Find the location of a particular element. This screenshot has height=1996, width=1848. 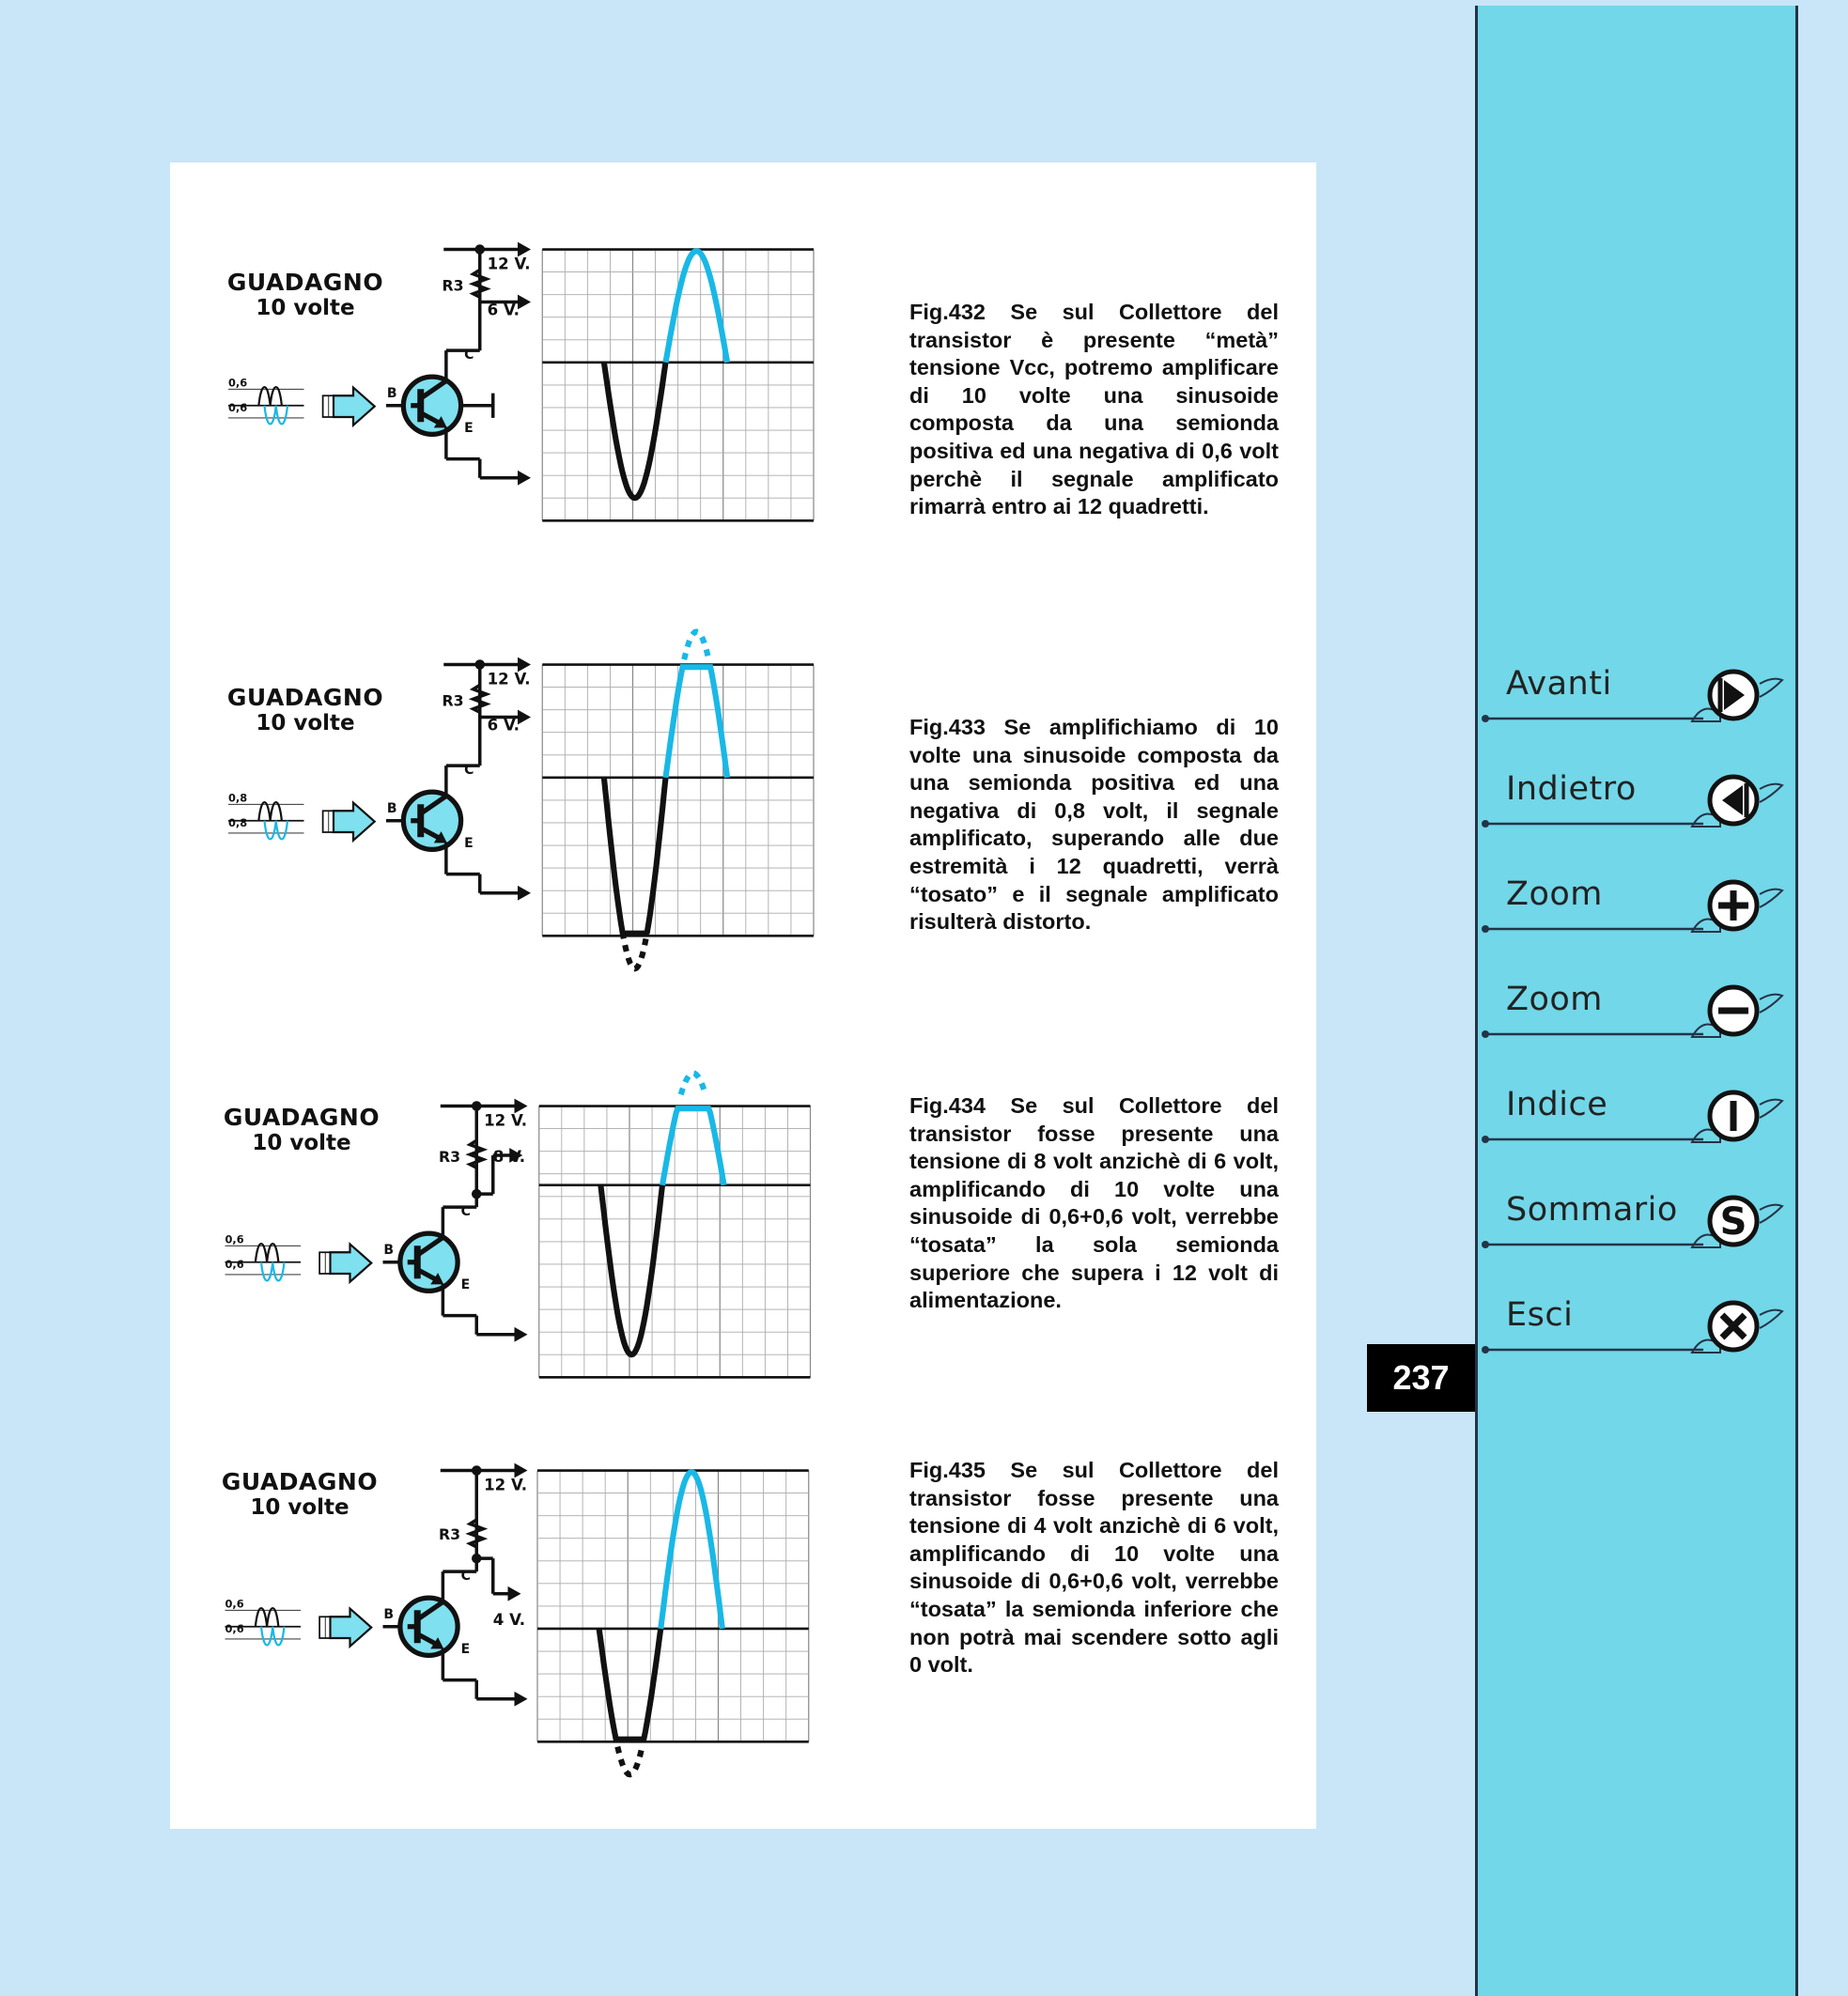

nav-zoom-in-button: Zoom is located at coordinates (1636, 907).